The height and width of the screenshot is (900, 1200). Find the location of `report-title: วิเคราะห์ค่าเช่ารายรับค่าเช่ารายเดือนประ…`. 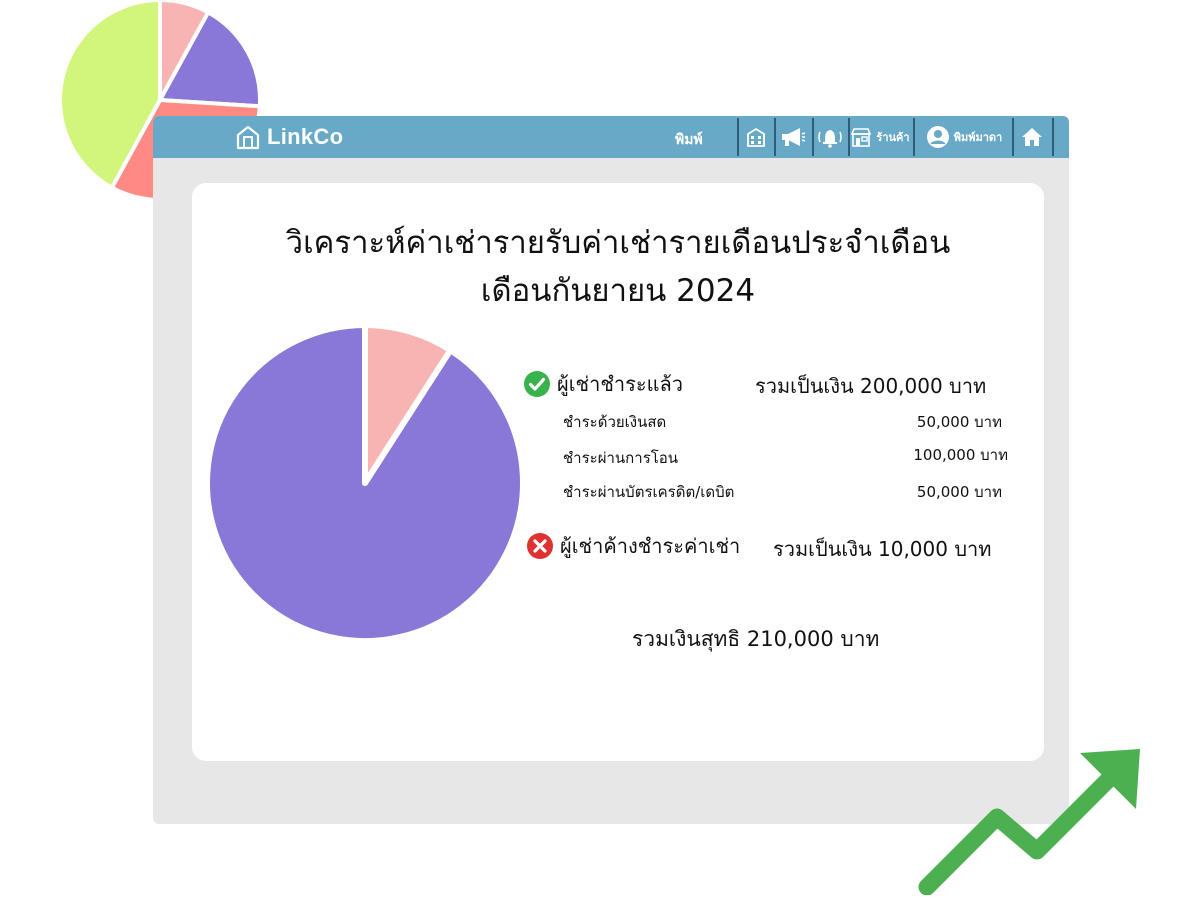

report-title: วิเคราะห์ค่าเช่ารายรับค่าเช่ารายเดือนประ… is located at coordinates (618, 267).